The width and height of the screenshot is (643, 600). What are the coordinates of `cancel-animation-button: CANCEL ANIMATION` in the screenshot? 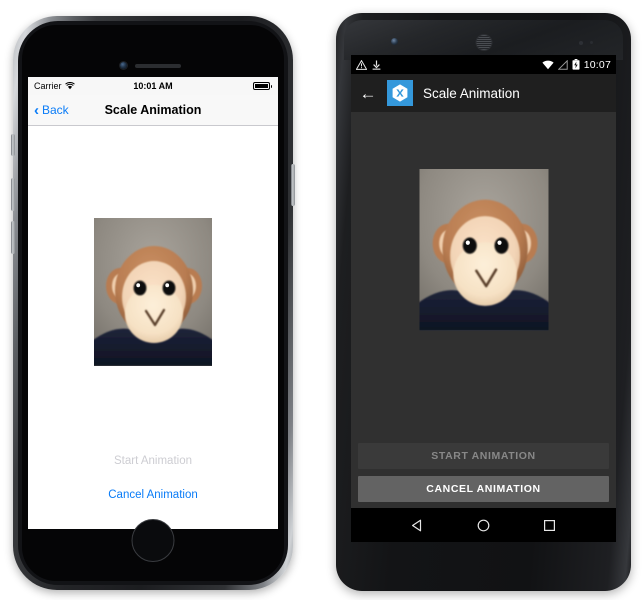 It's located at (483, 489).